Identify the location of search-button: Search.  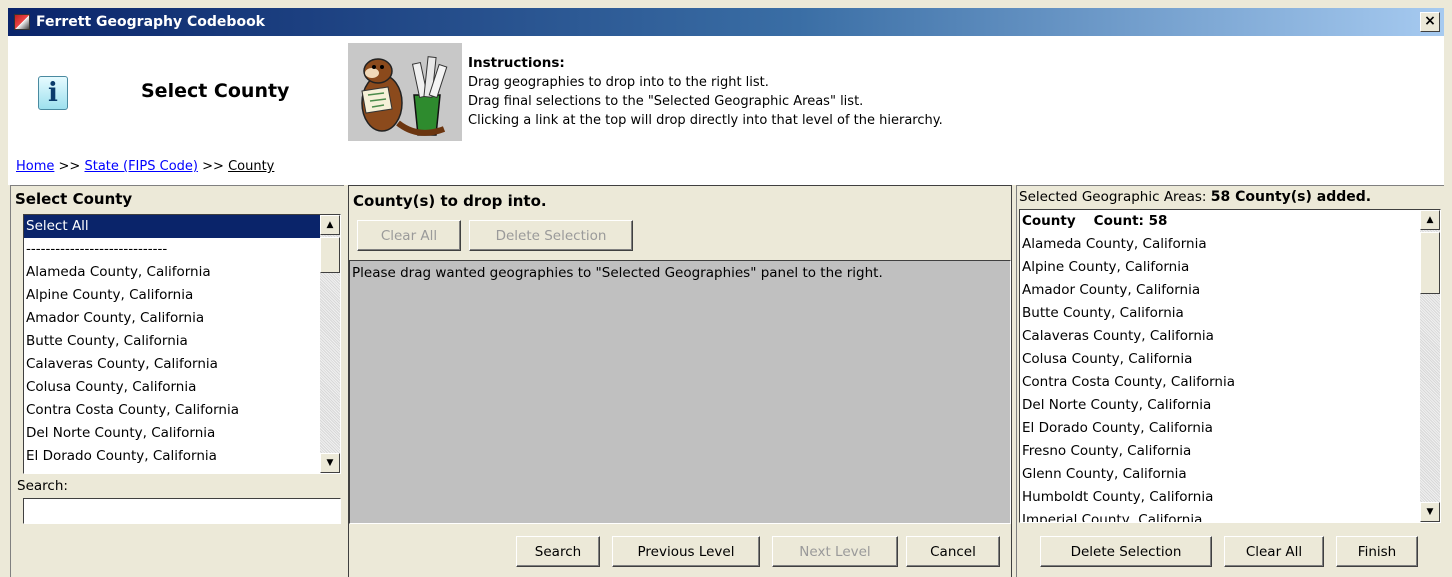
(558, 551).